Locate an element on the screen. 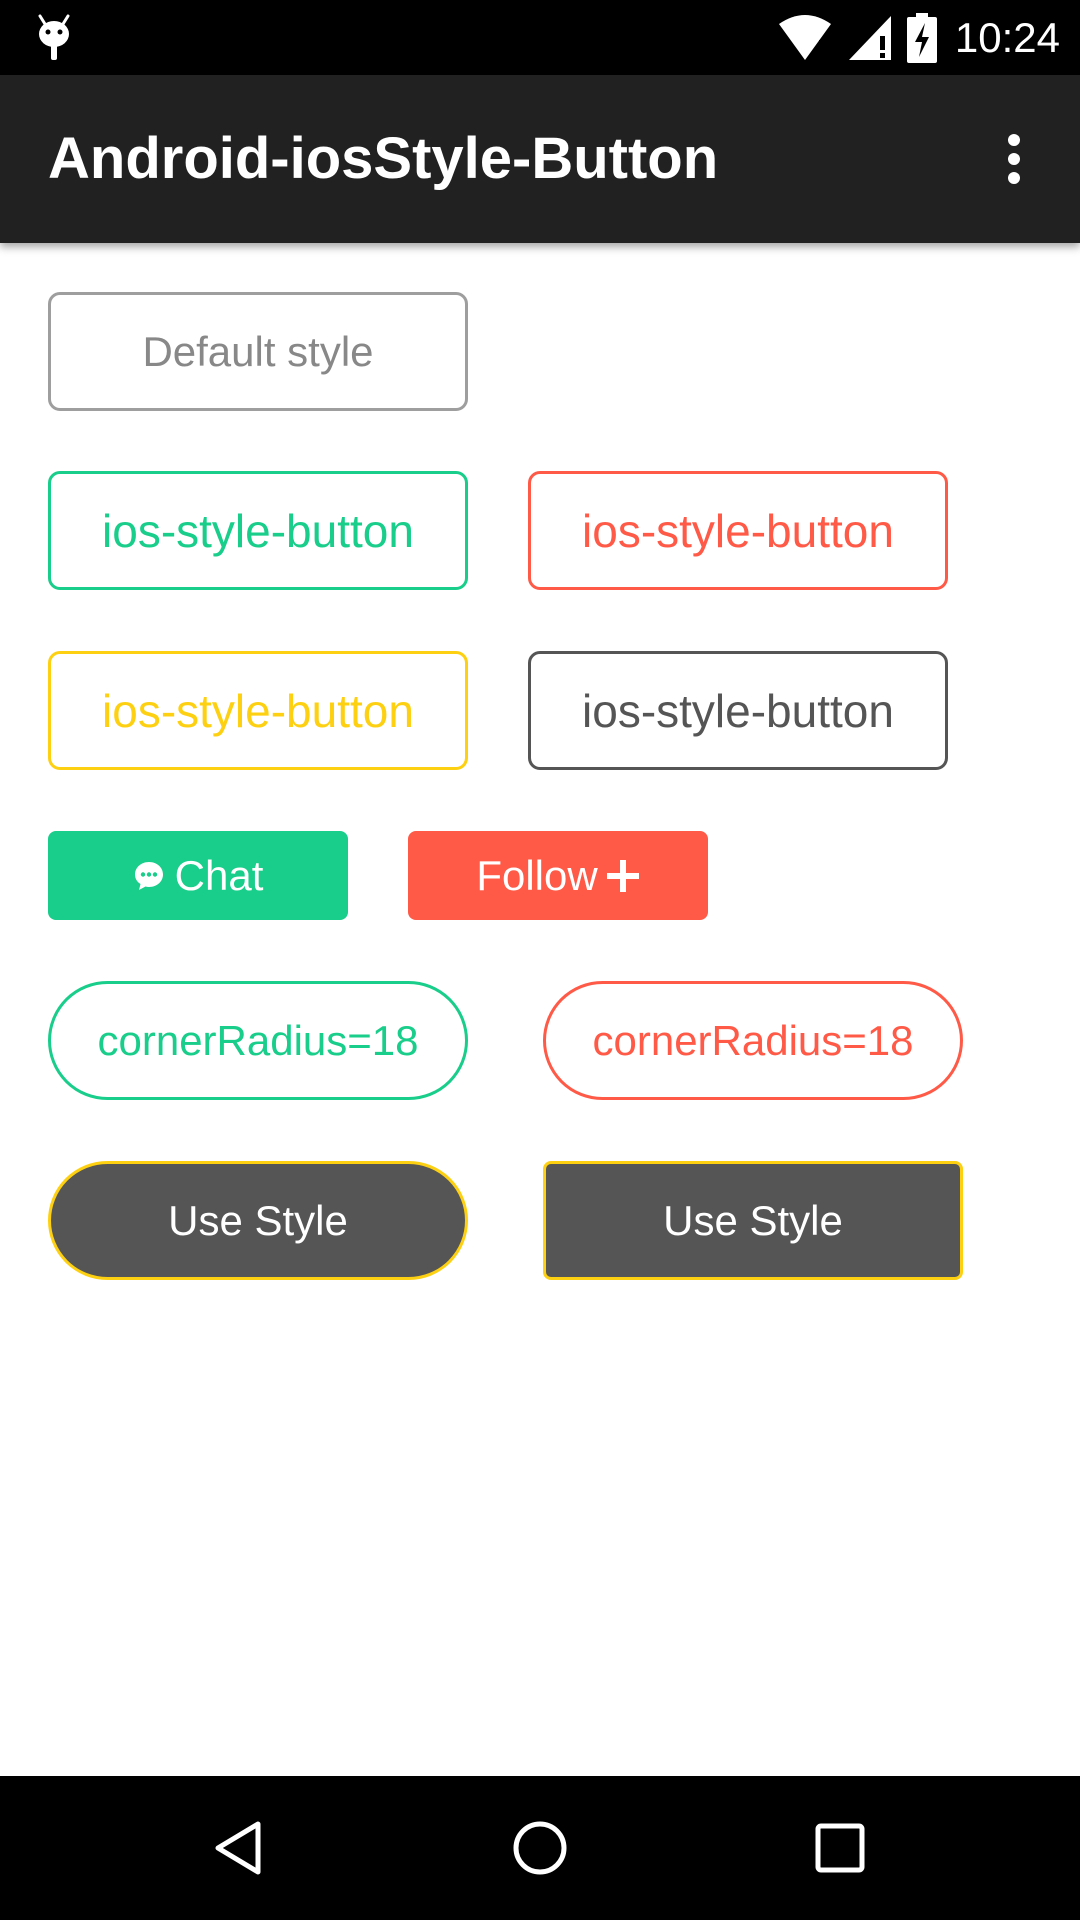  ios-style-button-yellow-label: ios-style-button is located at coordinates (258, 710).